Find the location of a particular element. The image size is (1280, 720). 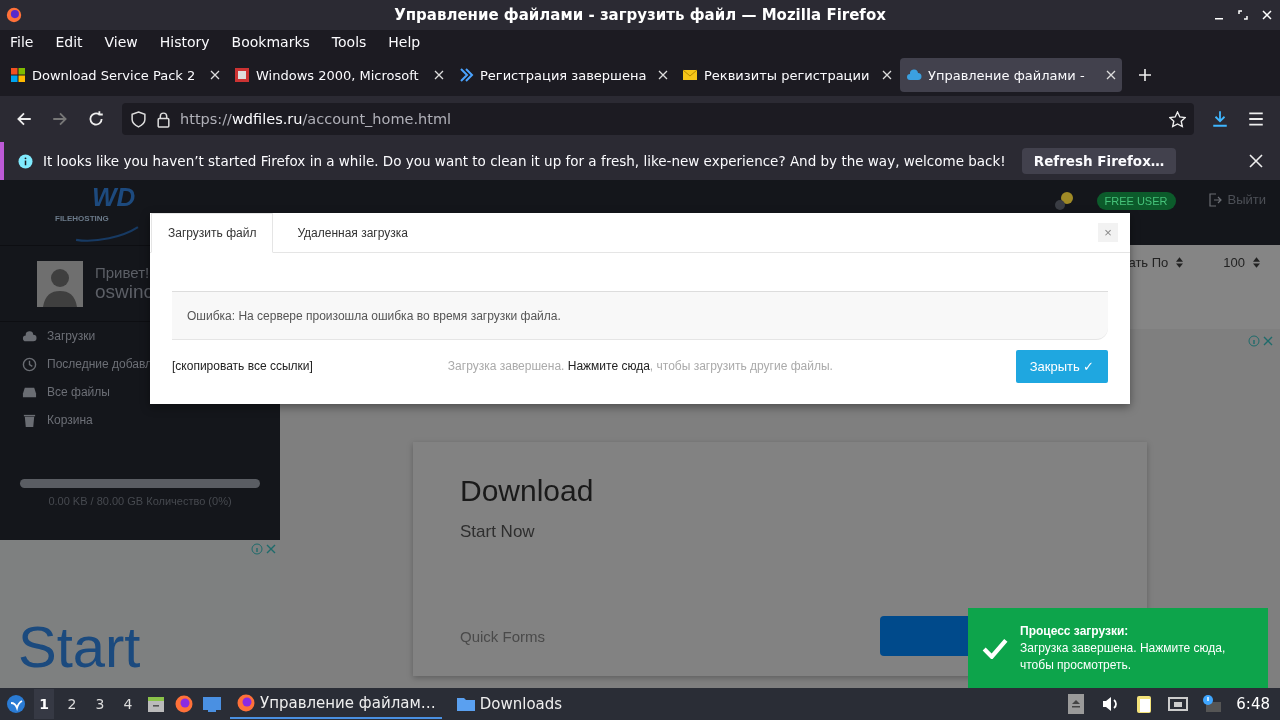

image-icon is located at coordinates (242, 75).